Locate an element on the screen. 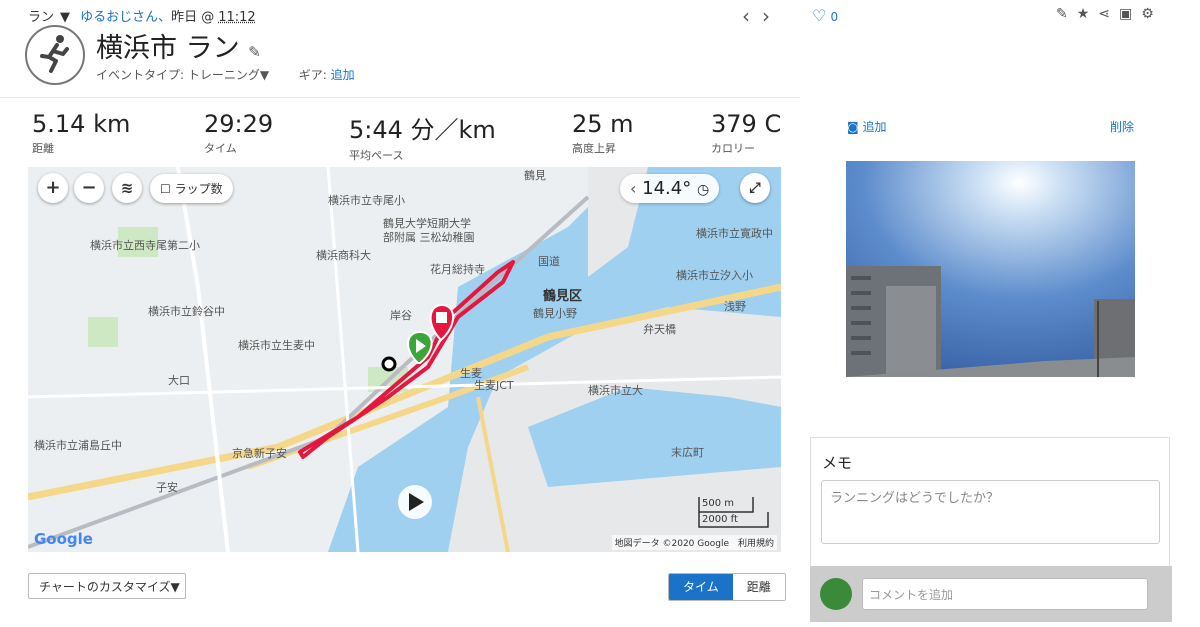 Image resolution: width=1200 pixels, height=627 pixels. divider is located at coordinates (400, 97).